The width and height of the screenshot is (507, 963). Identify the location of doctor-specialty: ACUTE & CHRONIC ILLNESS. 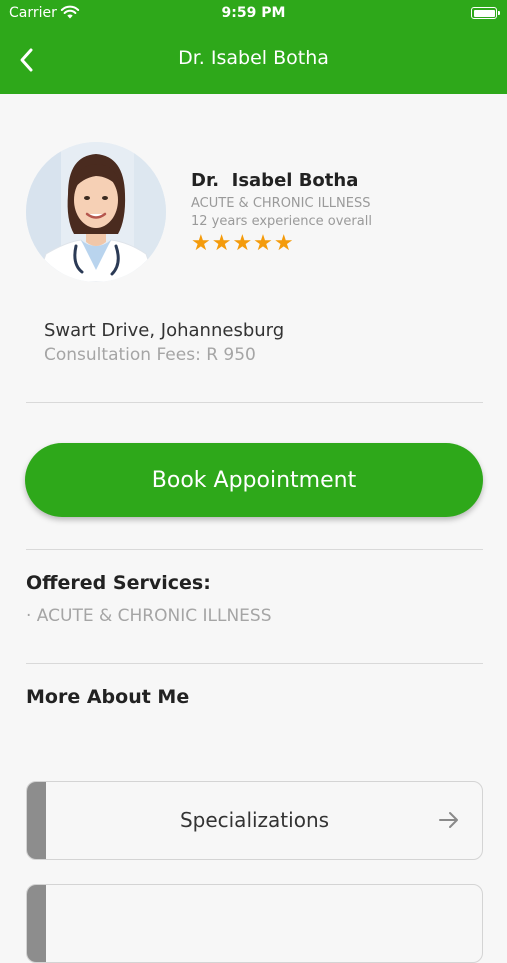
(281, 203).